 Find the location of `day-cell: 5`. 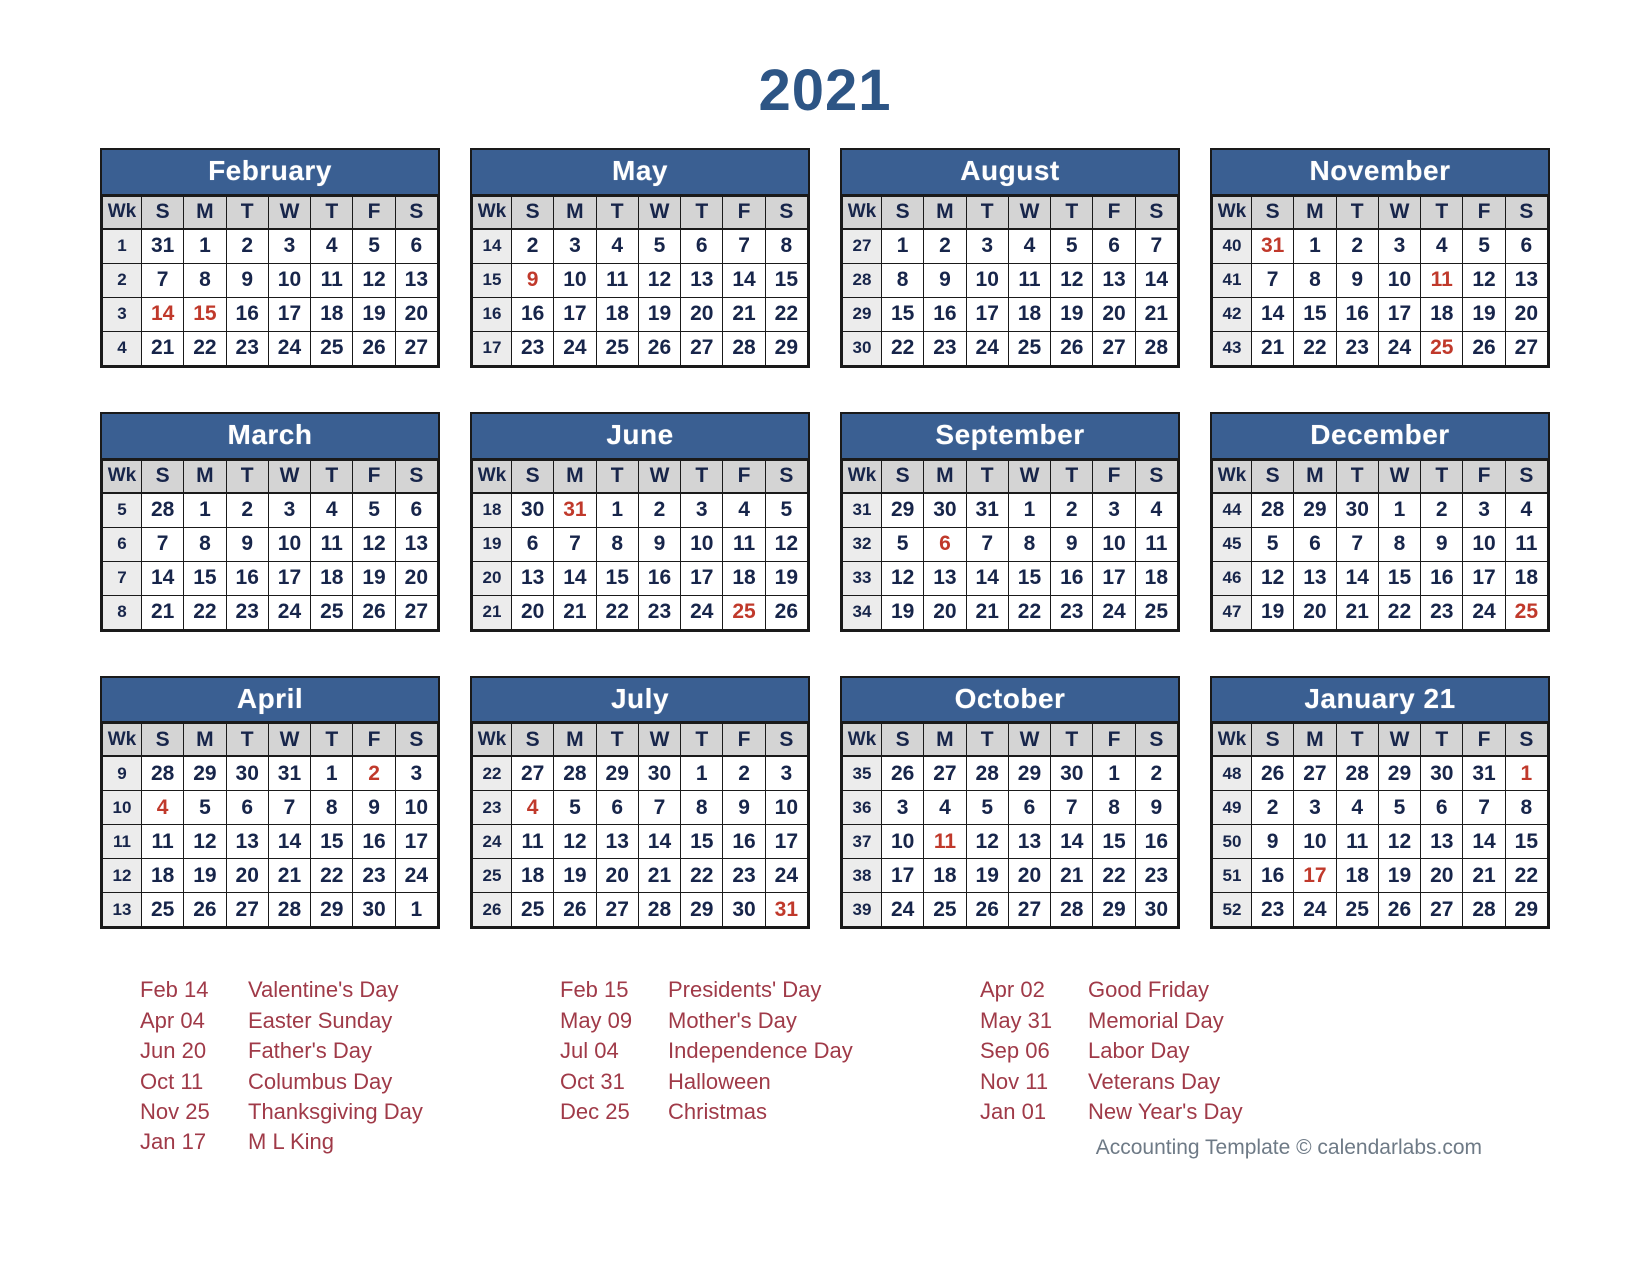

day-cell: 5 is located at coordinates (205, 808).